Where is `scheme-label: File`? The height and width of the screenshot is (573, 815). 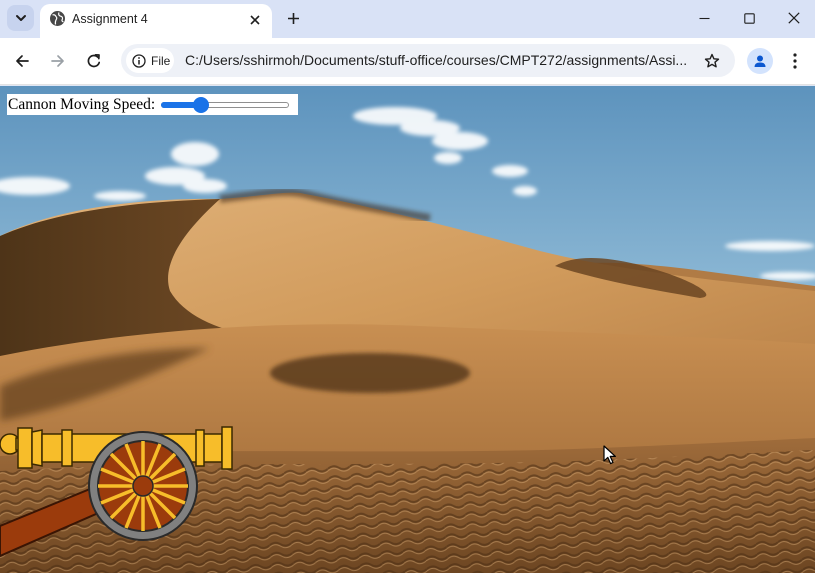 scheme-label: File is located at coordinates (161, 60).